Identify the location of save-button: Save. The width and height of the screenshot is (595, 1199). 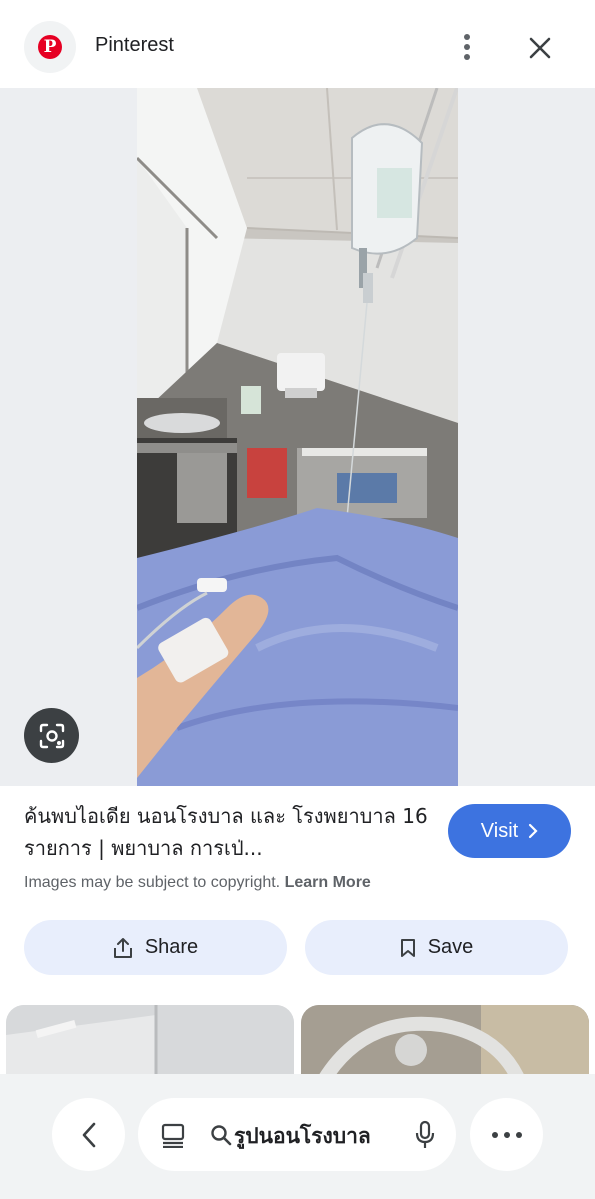
(436, 947).